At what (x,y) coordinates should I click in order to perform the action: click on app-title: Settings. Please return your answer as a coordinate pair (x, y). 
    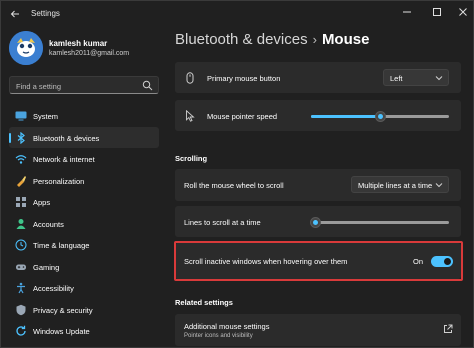
    Looking at the image, I should click on (45, 13).